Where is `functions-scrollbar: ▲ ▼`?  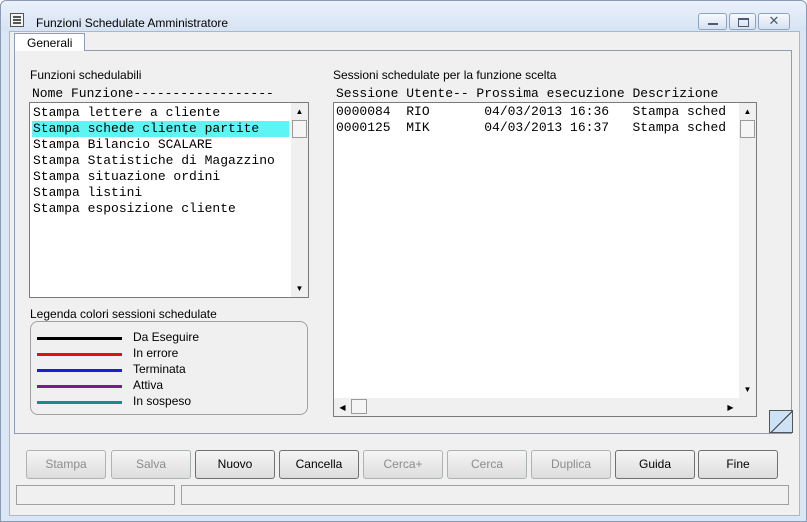
functions-scrollbar: ▲ ▼ is located at coordinates (299, 200).